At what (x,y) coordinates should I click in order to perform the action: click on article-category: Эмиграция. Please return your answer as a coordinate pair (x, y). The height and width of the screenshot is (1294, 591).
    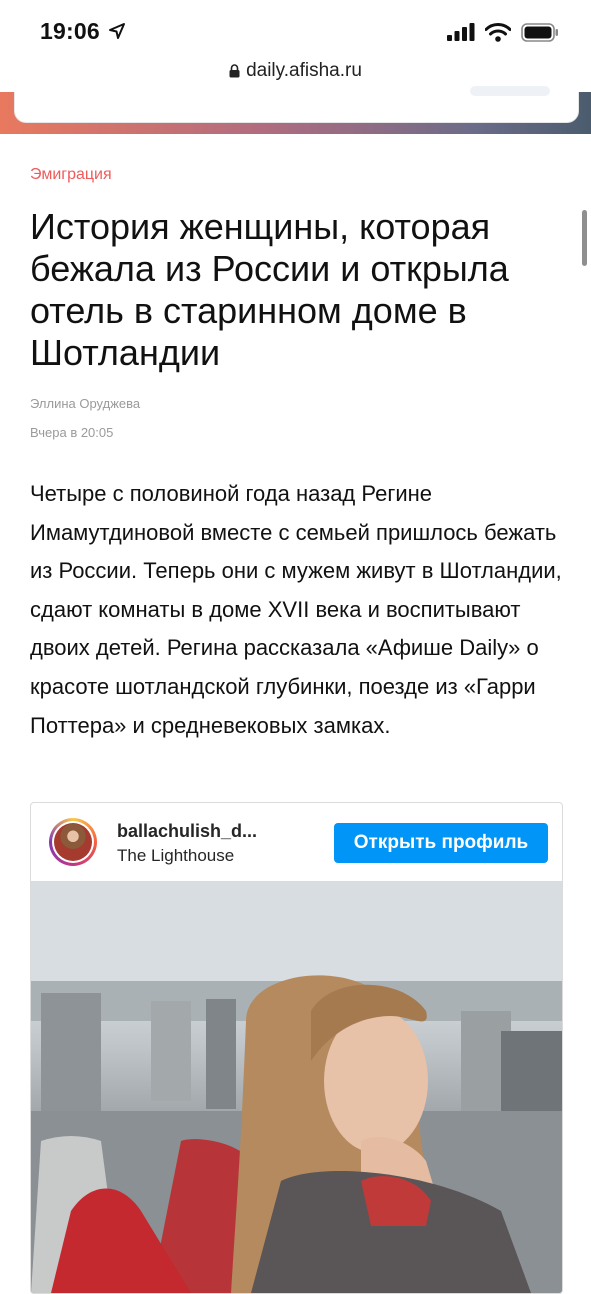
    Looking at the image, I should click on (71, 175).